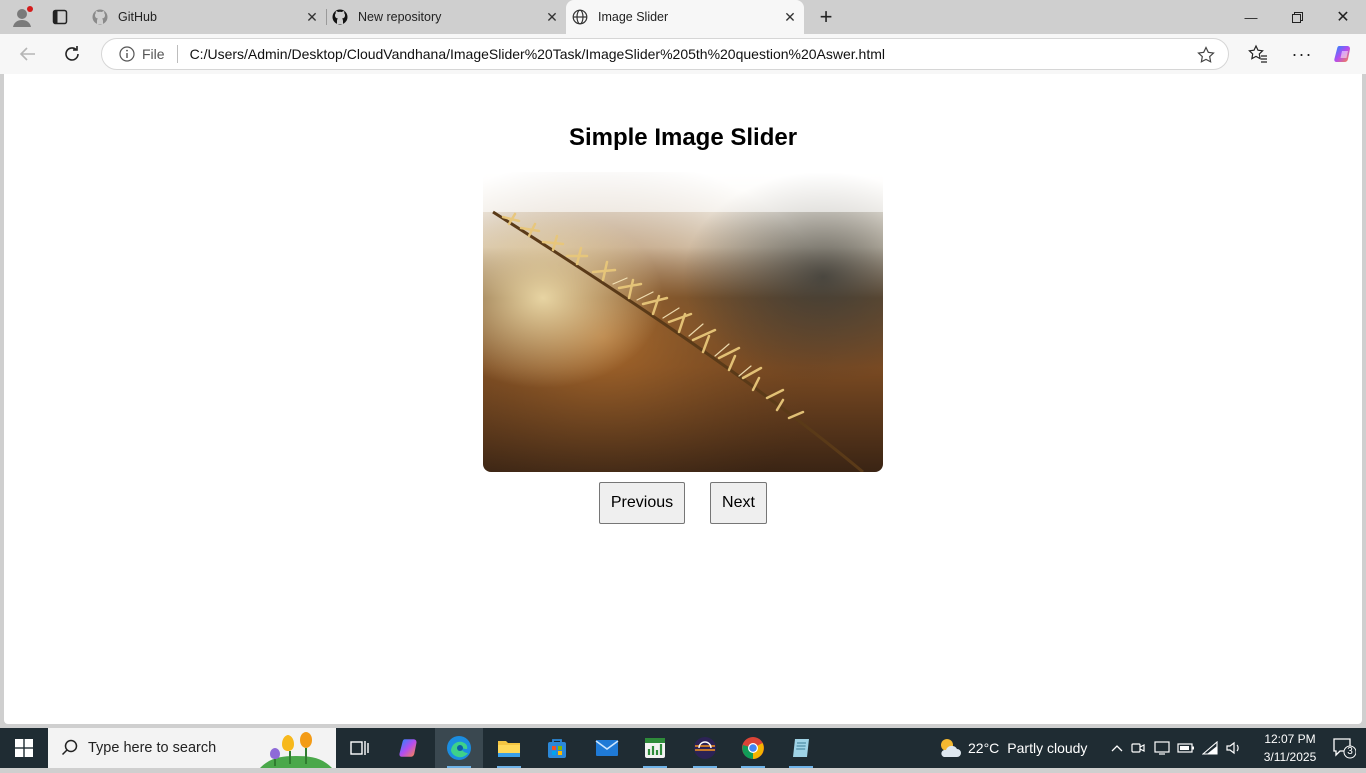 The image size is (1366, 773). I want to click on restore-icon, so click(1297, 17).